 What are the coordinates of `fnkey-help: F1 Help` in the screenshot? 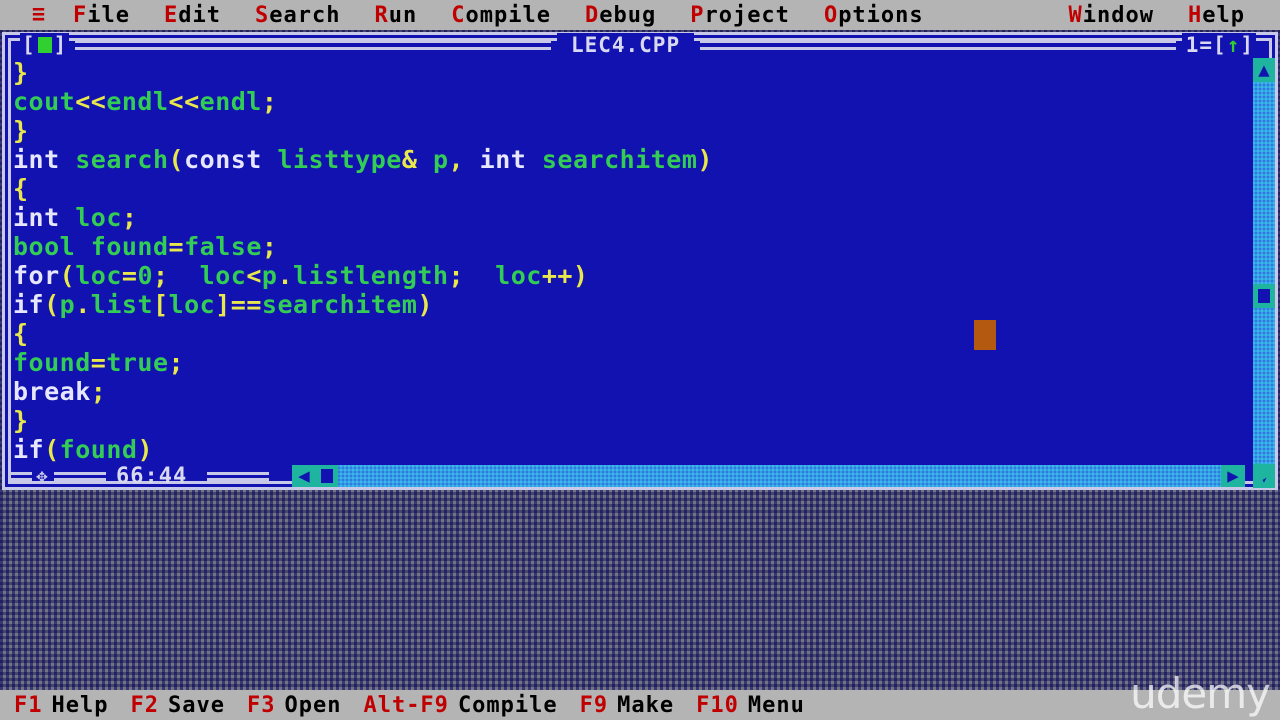 It's located at (61, 705).